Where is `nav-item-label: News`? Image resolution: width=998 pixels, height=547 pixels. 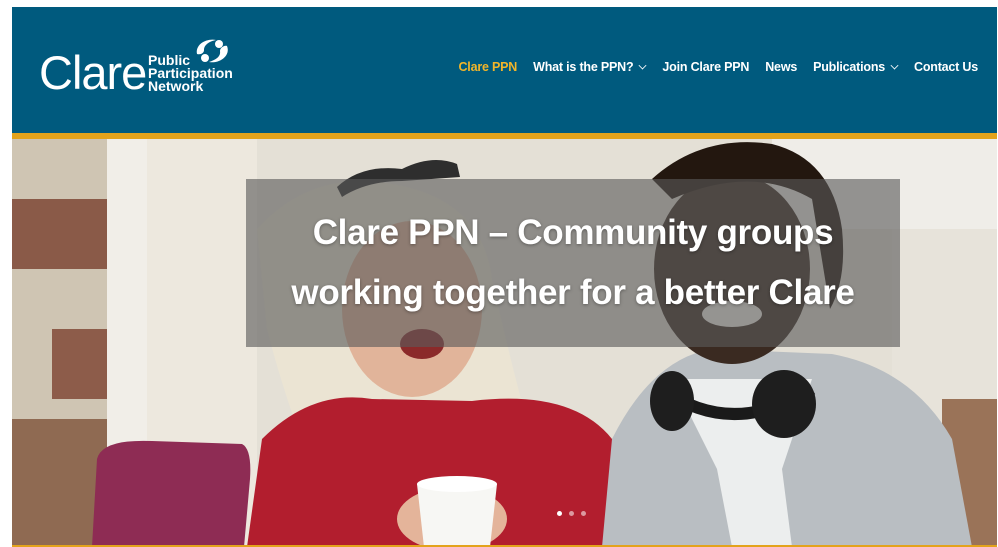
nav-item-label: News is located at coordinates (781, 67).